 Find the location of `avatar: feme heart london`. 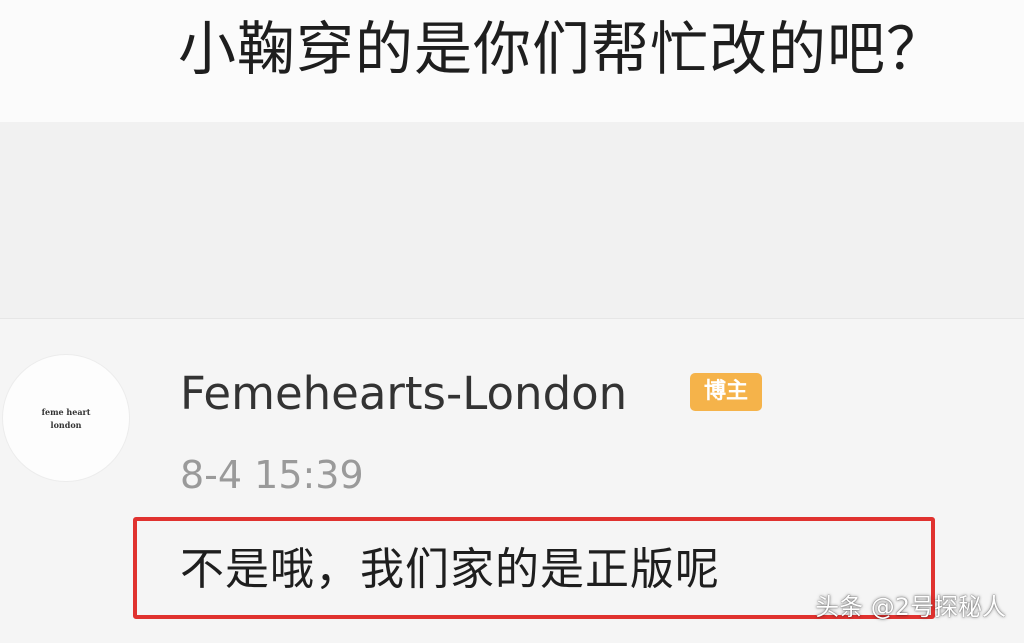

avatar: feme heart london is located at coordinates (66, 418).